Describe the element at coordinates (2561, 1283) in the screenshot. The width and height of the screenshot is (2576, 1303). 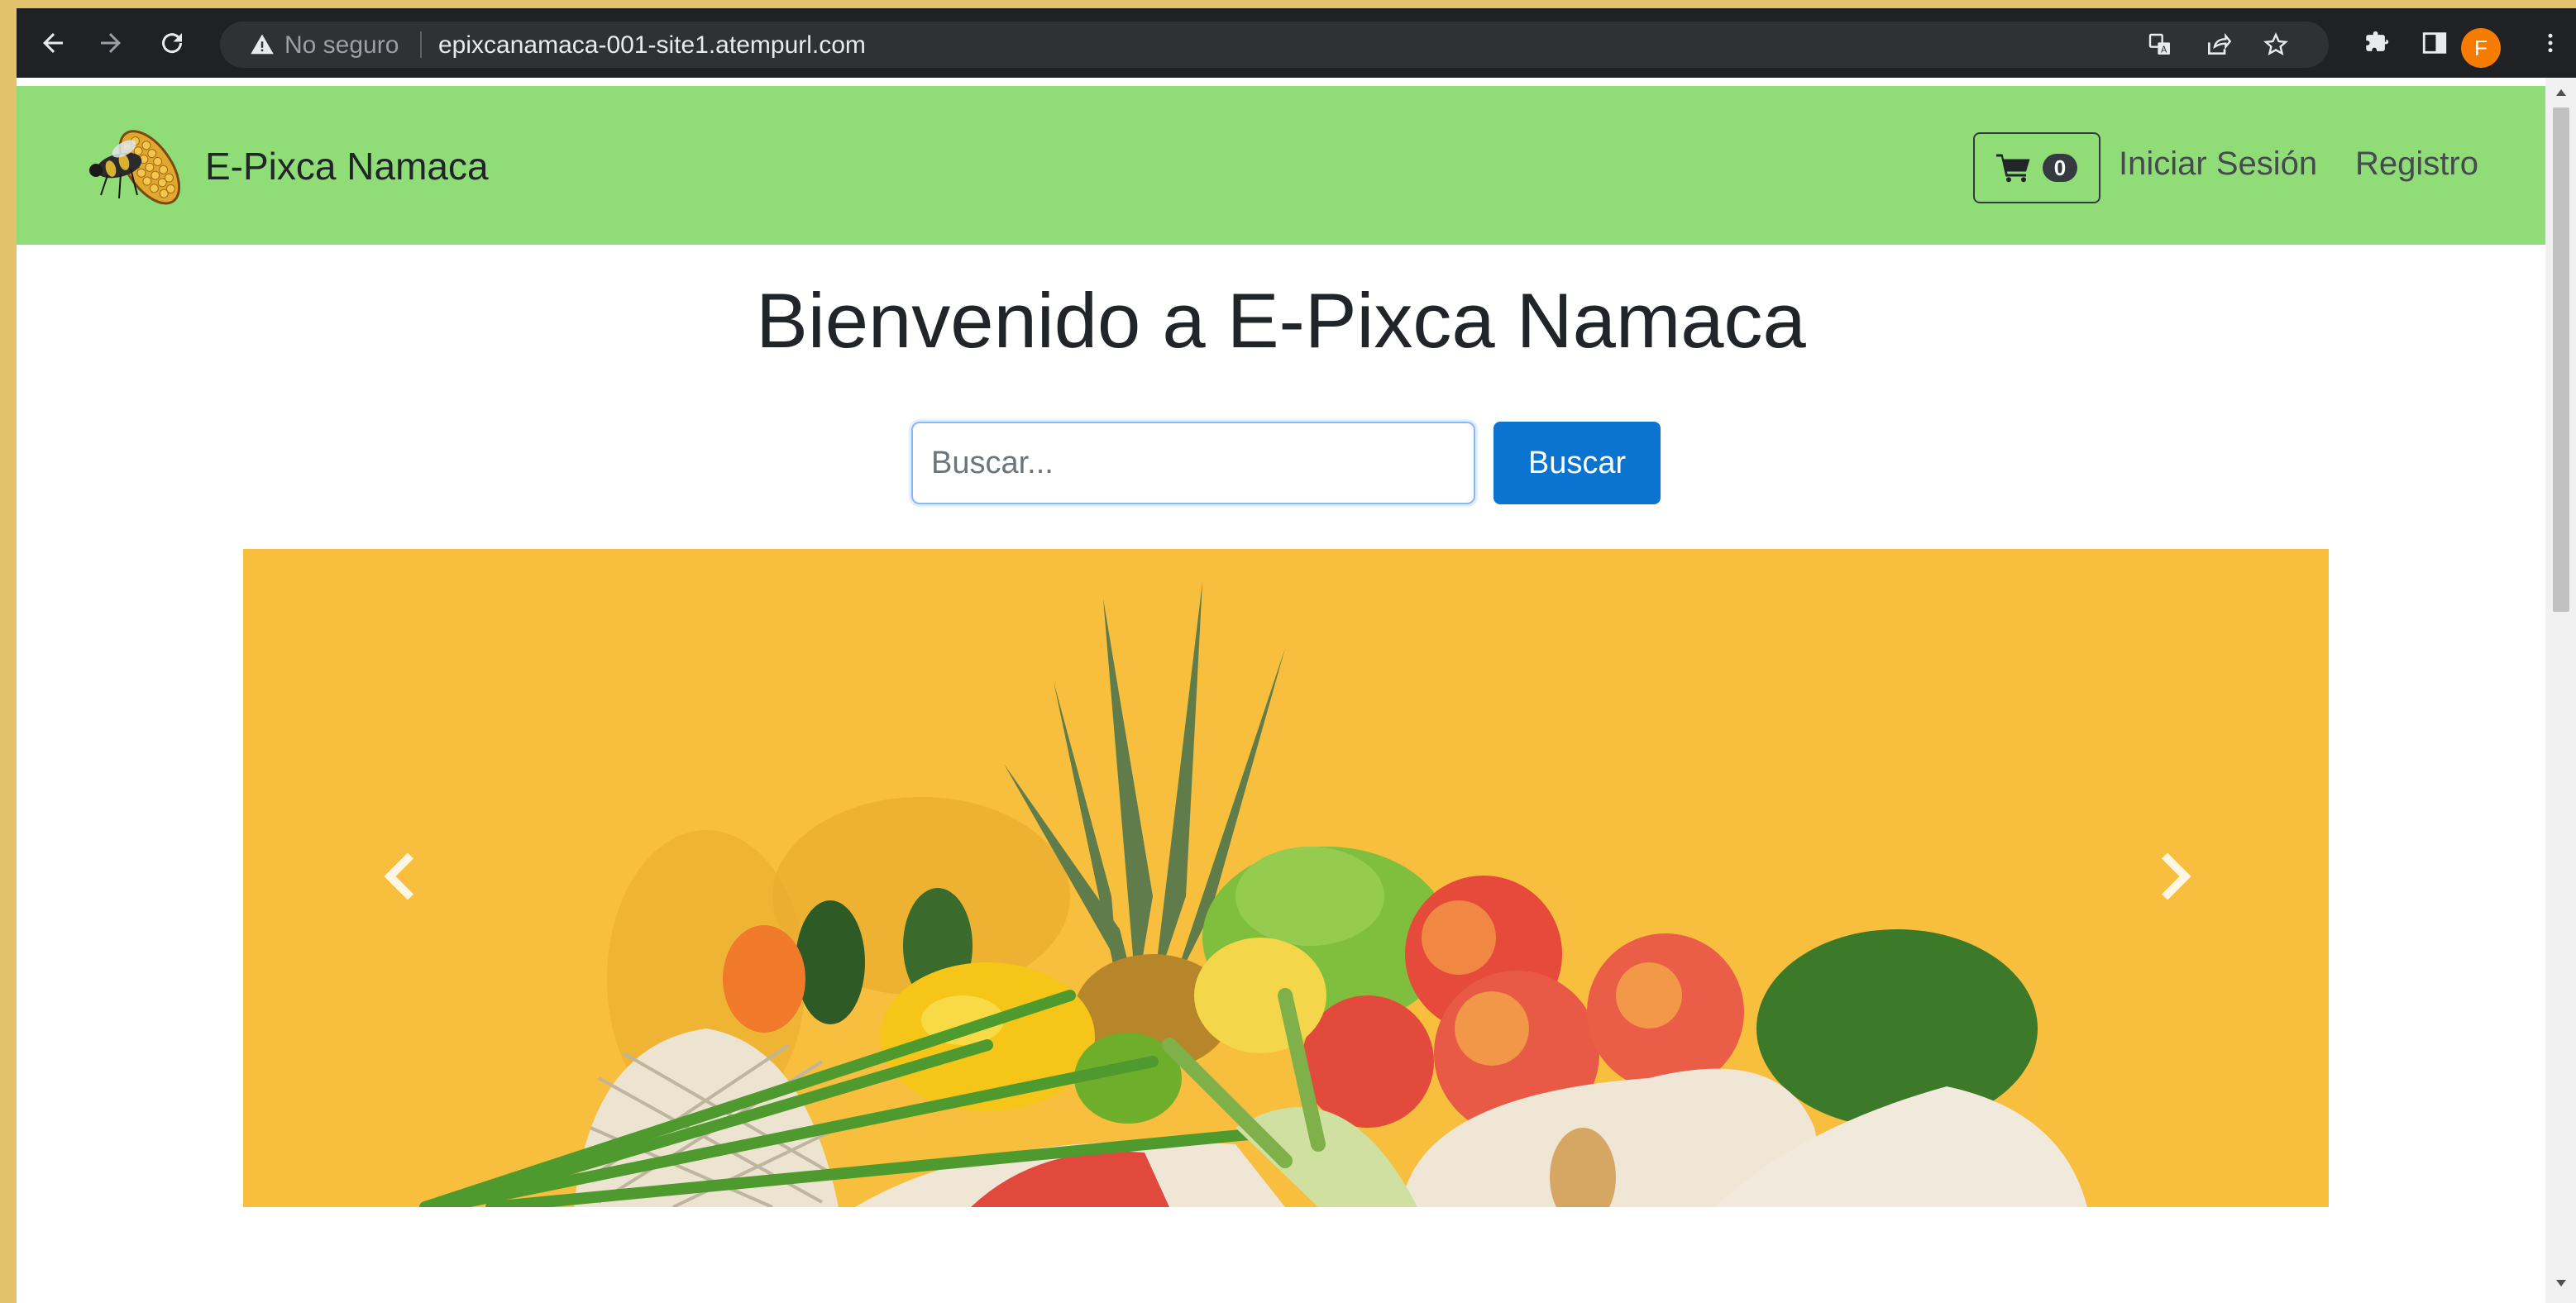
I see `scroll-down-icon` at that location.